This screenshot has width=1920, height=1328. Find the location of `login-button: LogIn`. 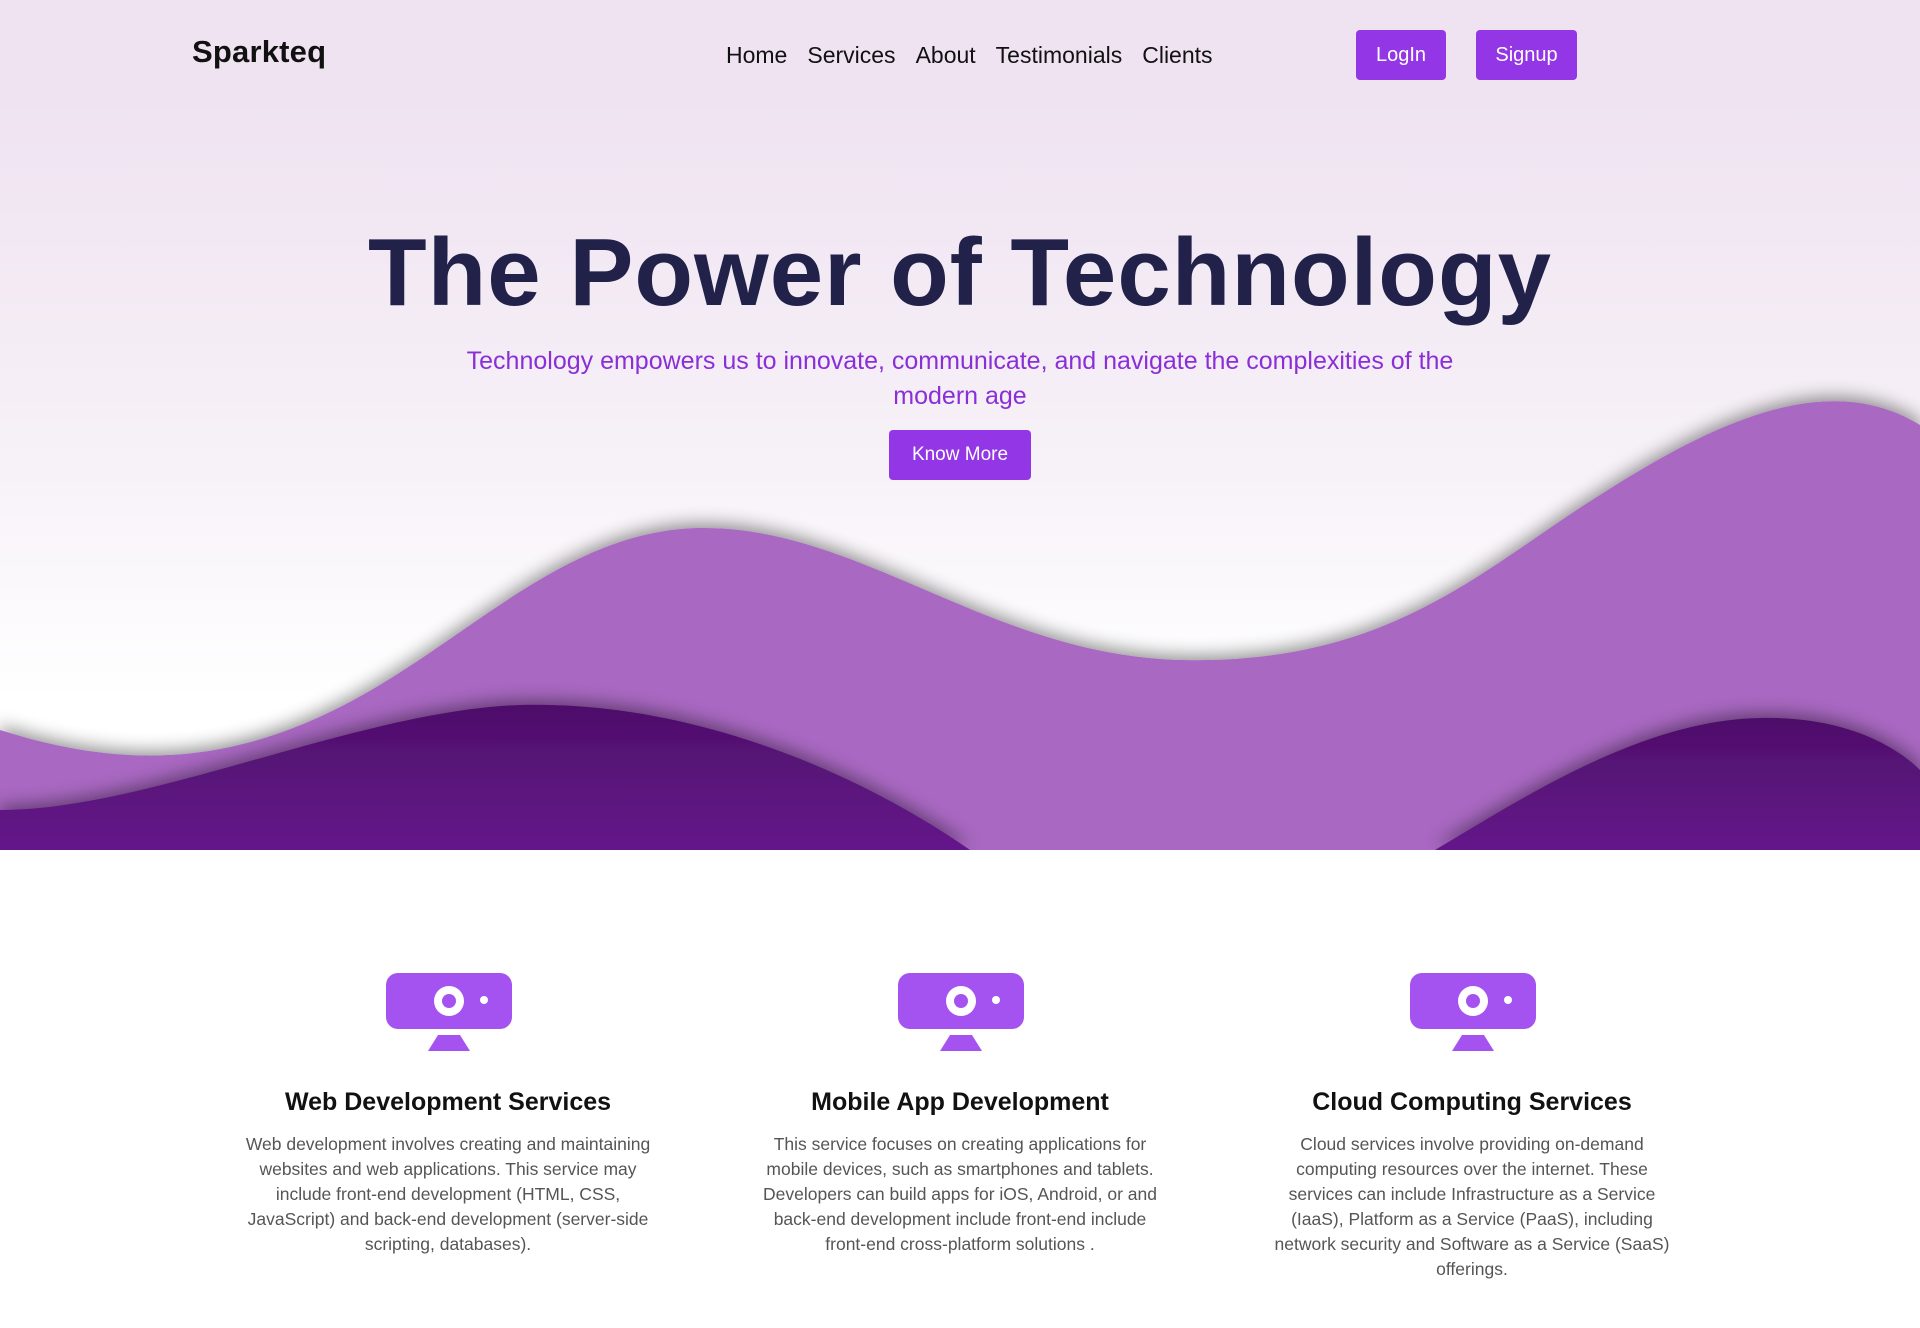

login-button: LogIn is located at coordinates (1401, 55).